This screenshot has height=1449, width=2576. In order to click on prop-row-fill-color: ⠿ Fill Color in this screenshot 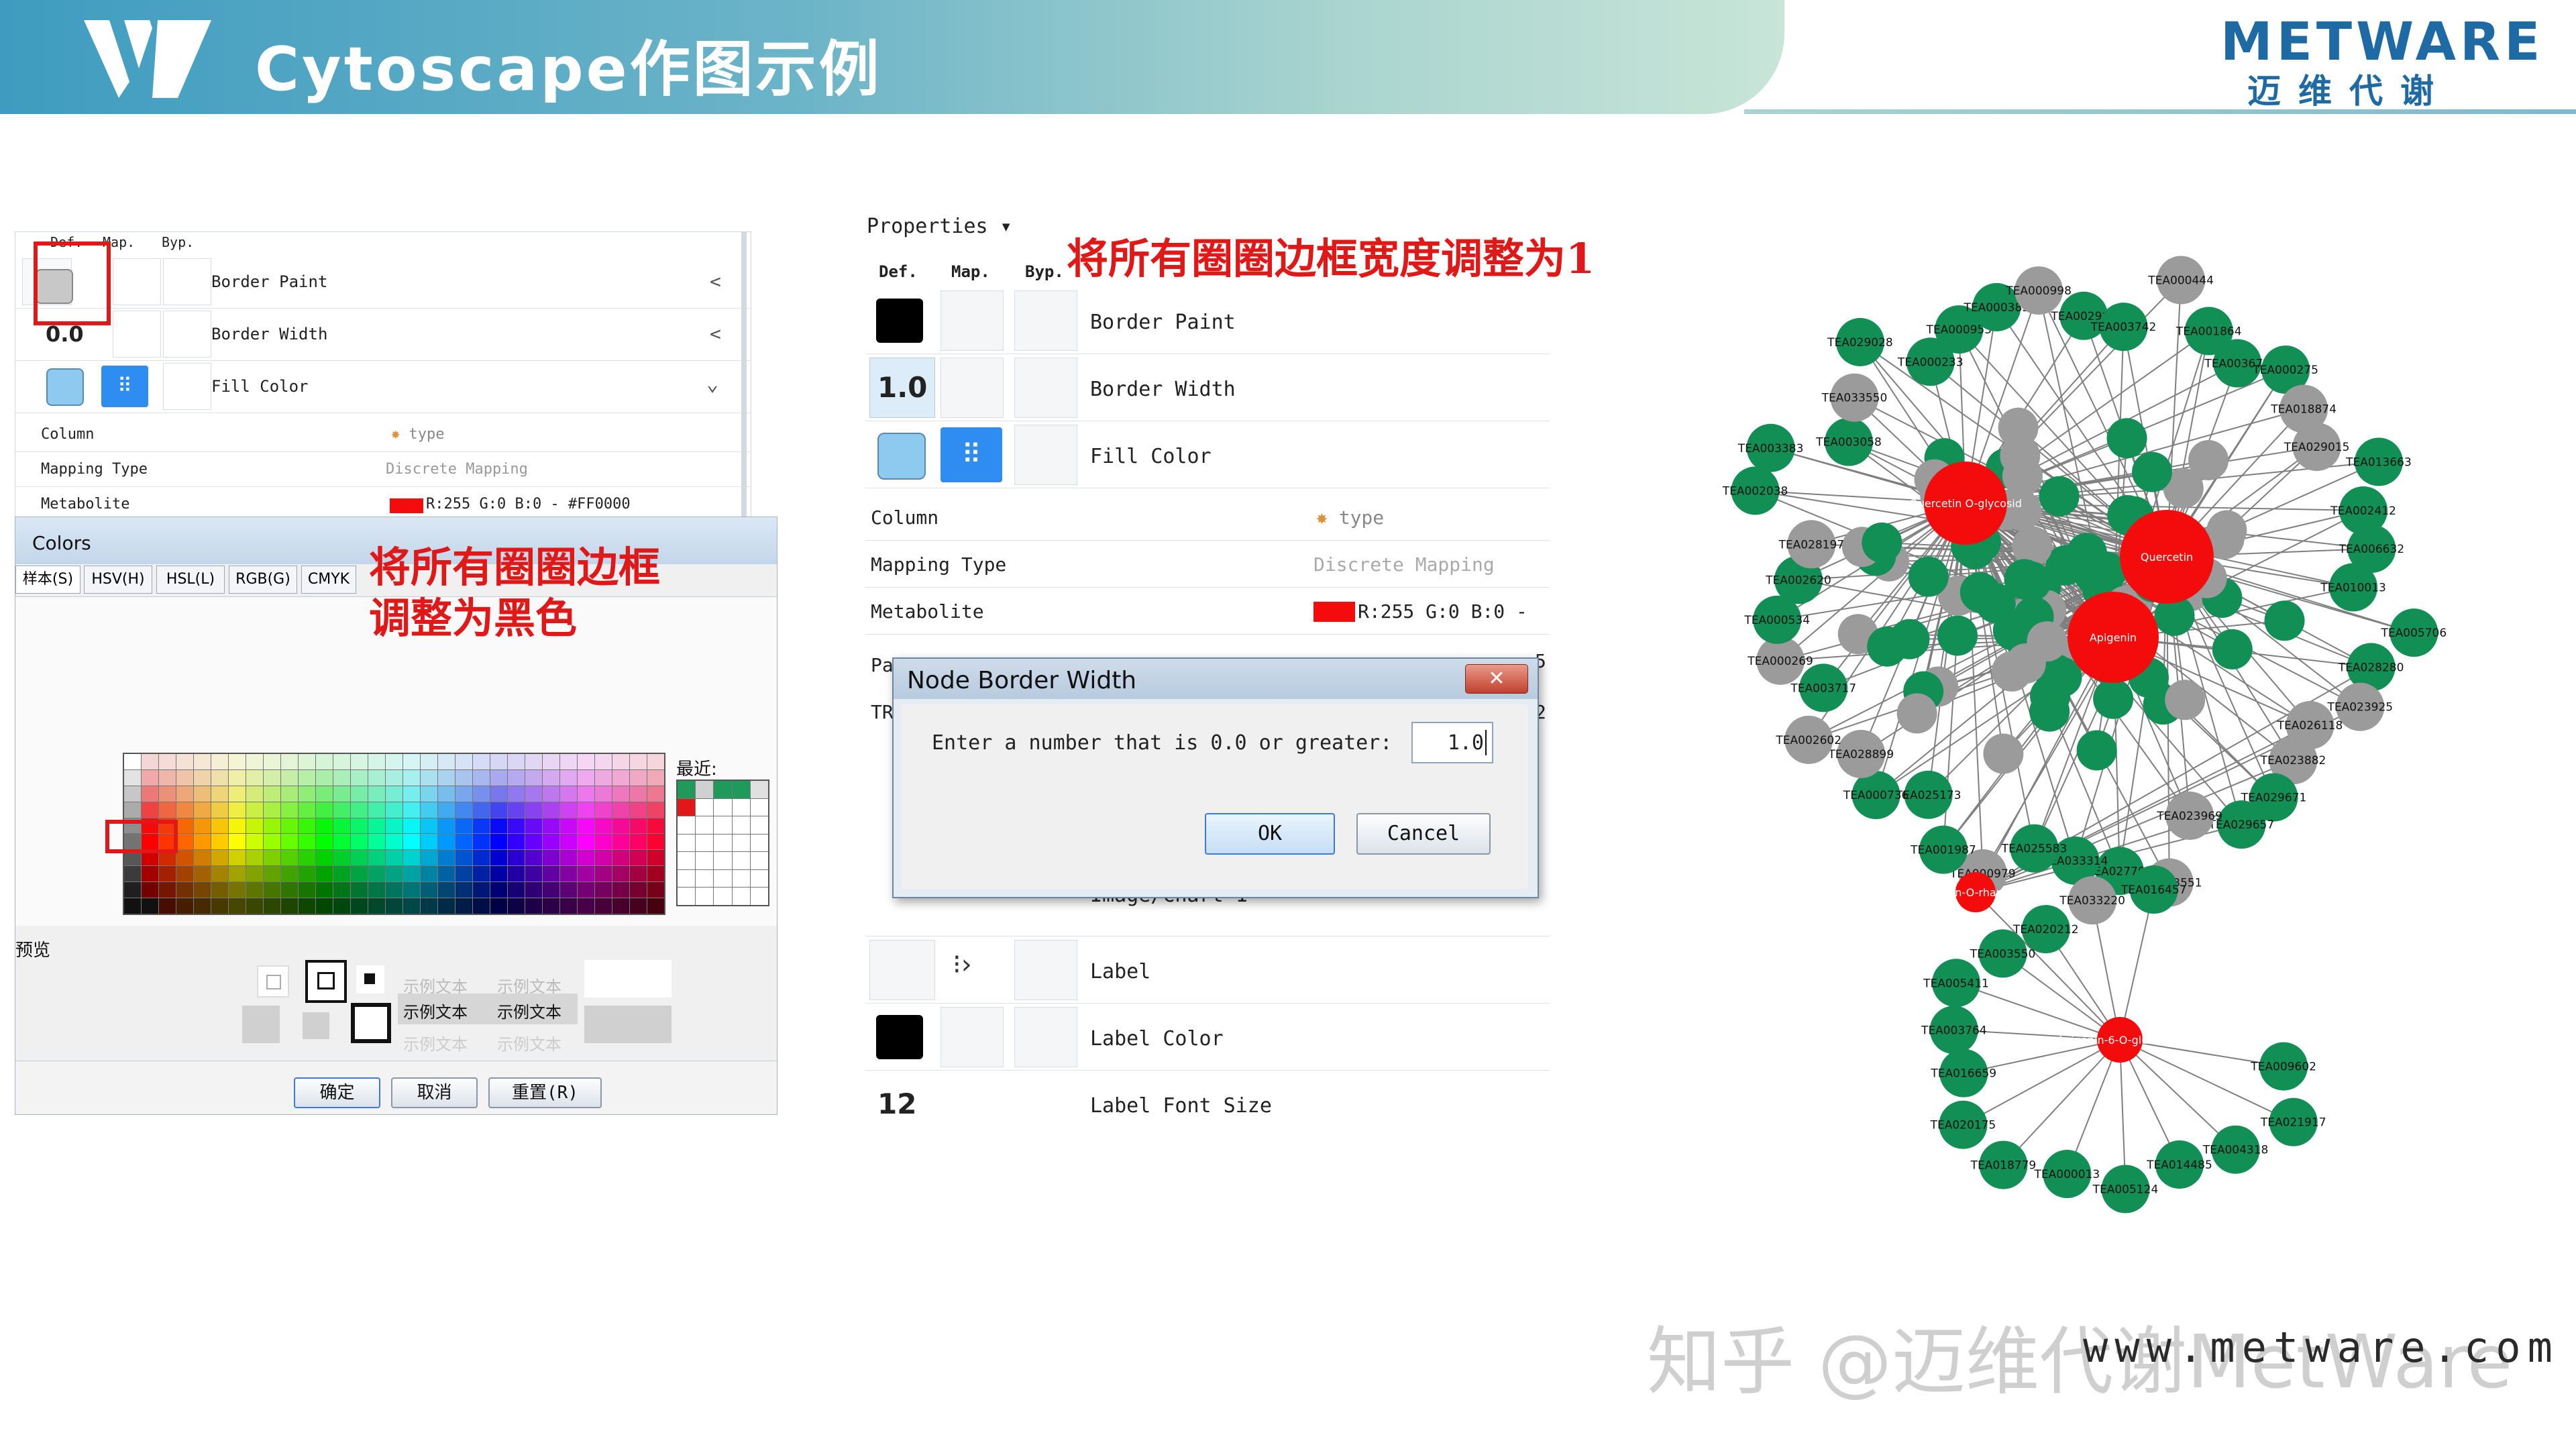, I will do `click(1207, 454)`.